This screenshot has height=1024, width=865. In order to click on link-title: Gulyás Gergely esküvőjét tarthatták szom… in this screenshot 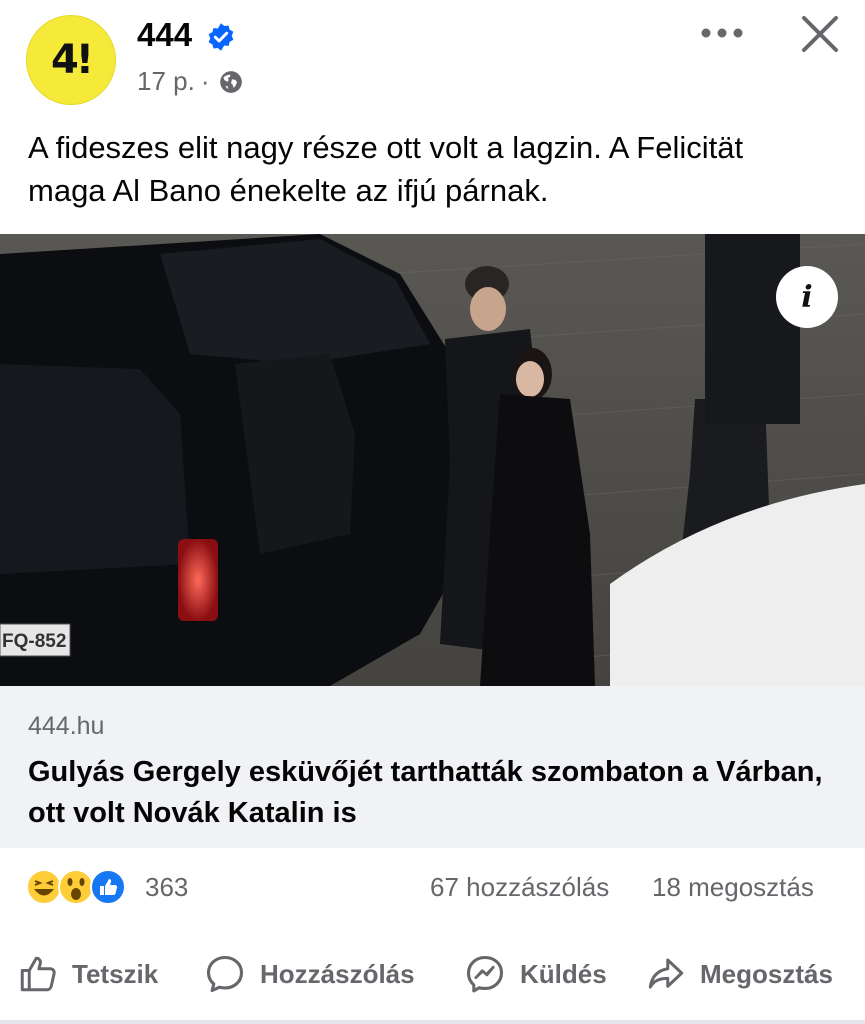, I will do `click(428, 793)`.